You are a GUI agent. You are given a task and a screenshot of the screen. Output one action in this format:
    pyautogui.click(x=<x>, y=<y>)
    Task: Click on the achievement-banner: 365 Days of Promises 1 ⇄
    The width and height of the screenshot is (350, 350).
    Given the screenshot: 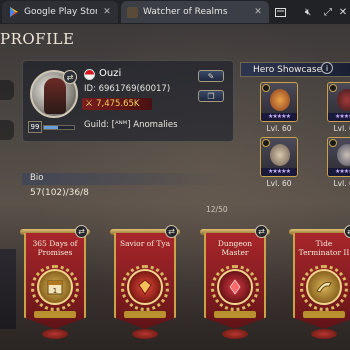 What is the action you would take?
    pyautogui.click(x=55, y=282)
    